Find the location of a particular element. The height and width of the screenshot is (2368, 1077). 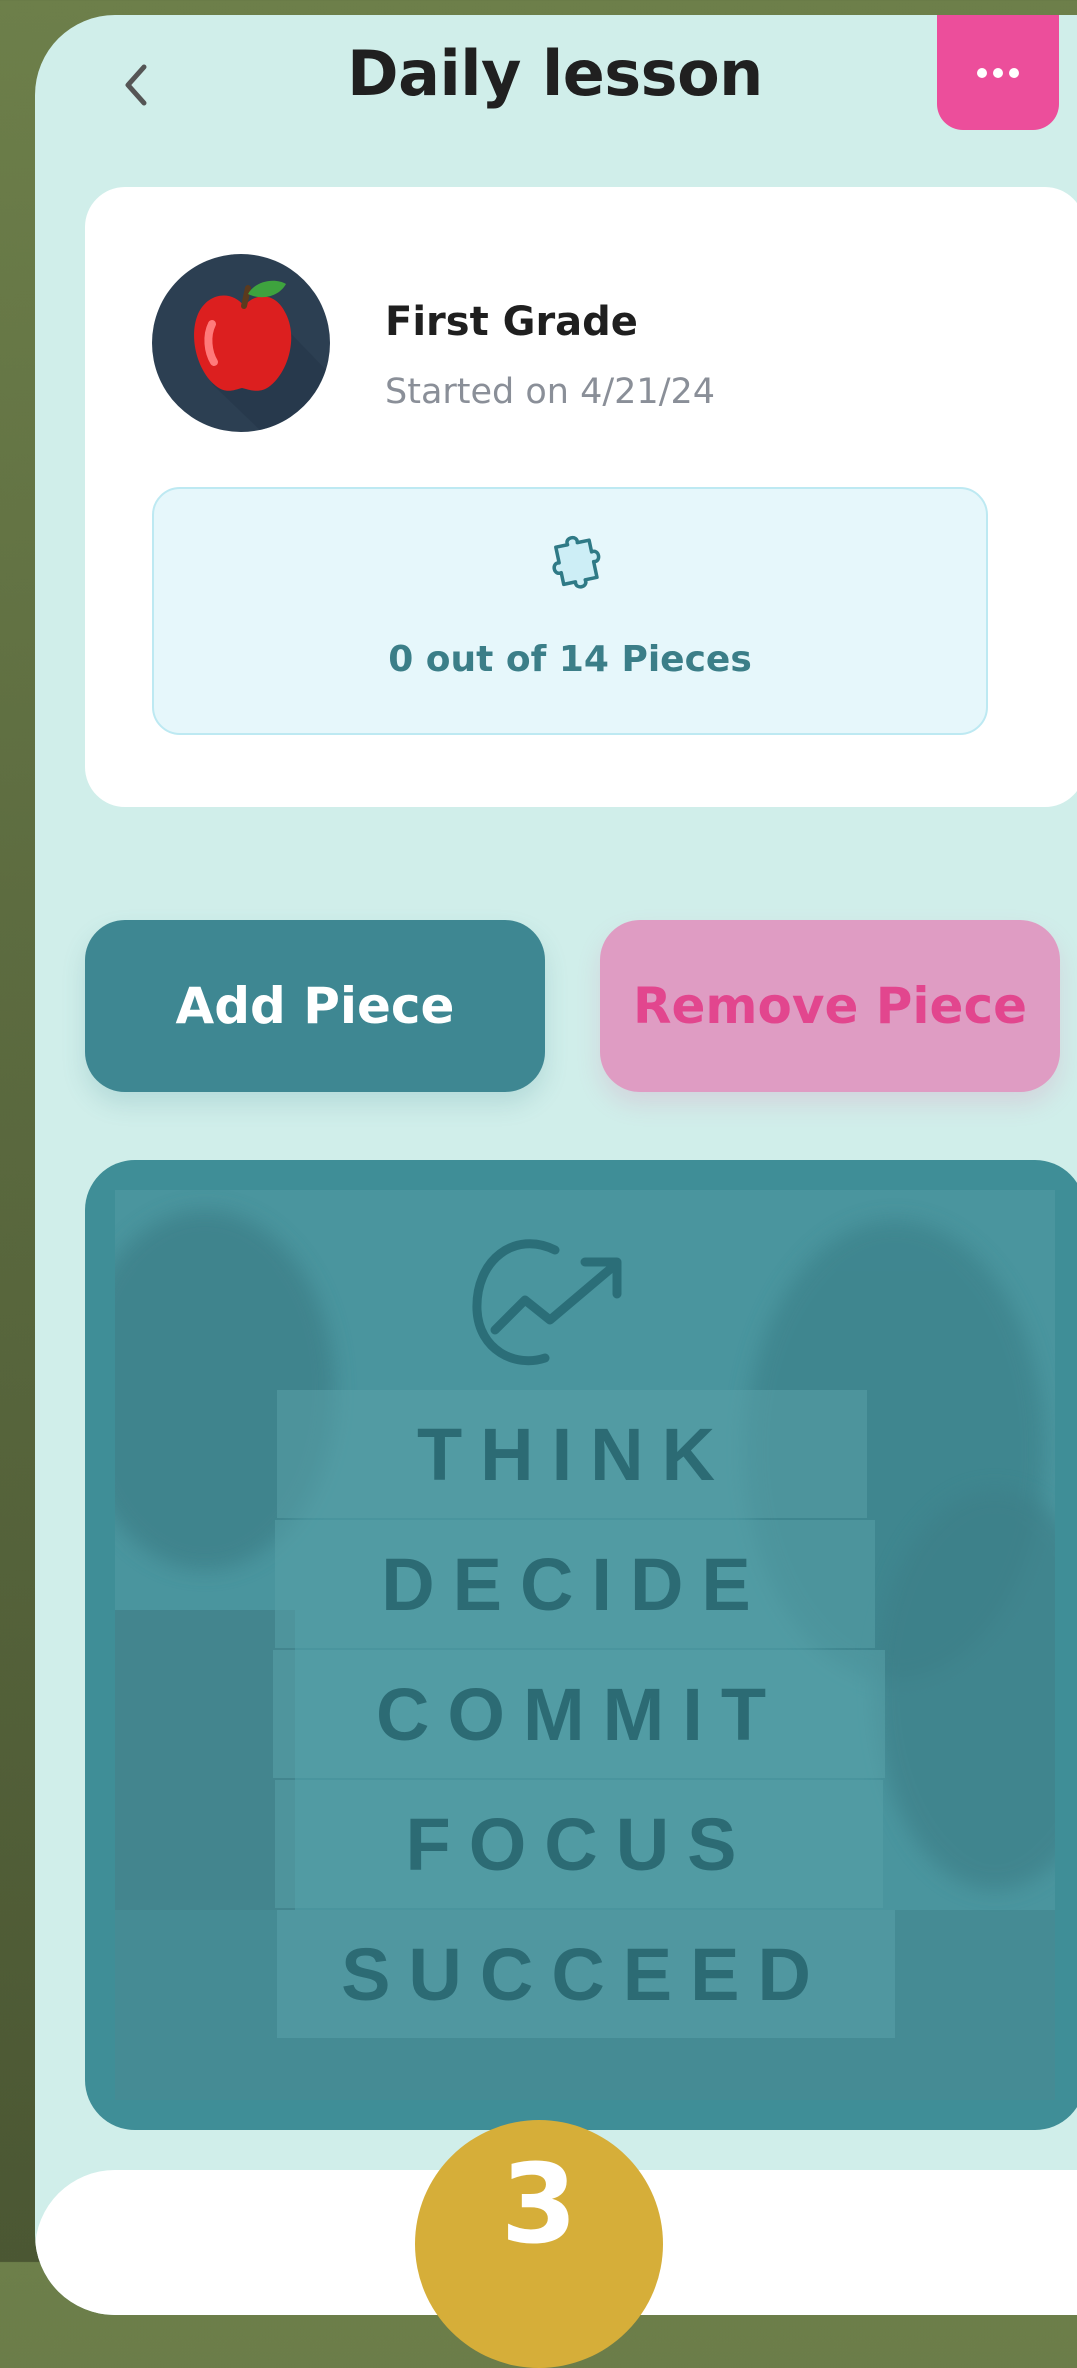

more-dots-icon is located at coordinates (998, 72).